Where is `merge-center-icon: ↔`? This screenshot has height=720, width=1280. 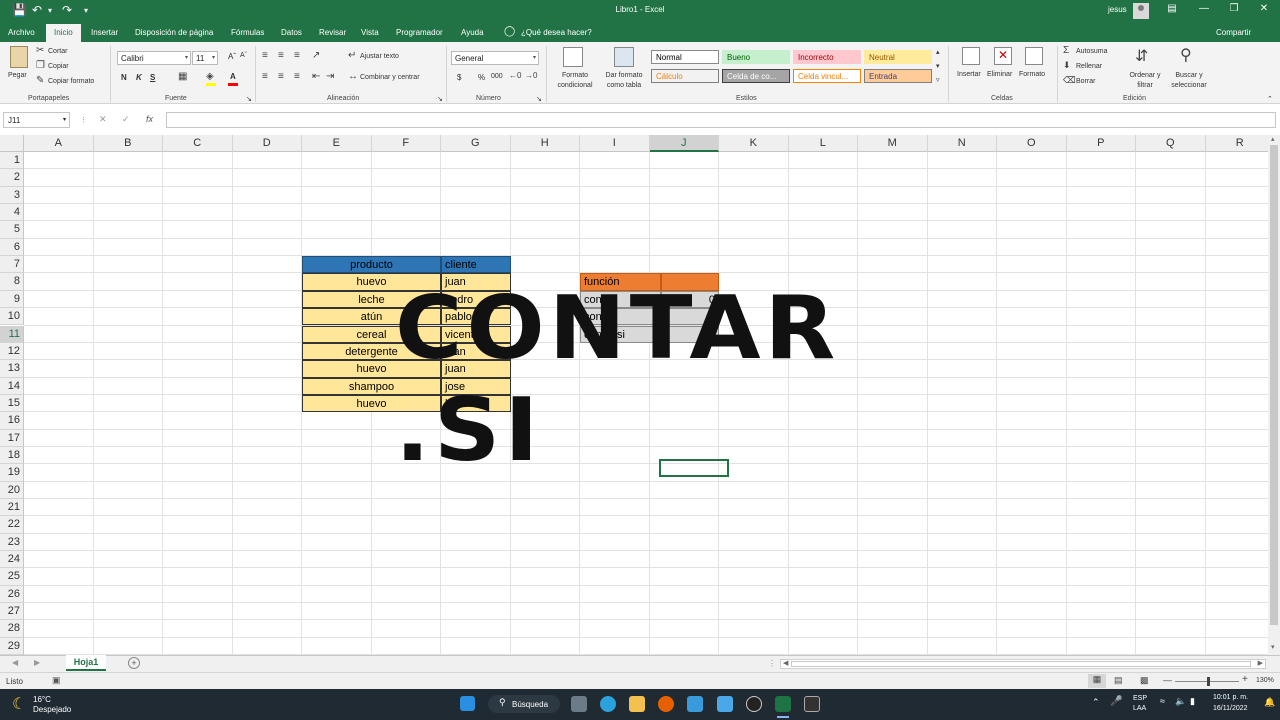
merge-center-icon: ↔ is located at coordinates (353, 76).